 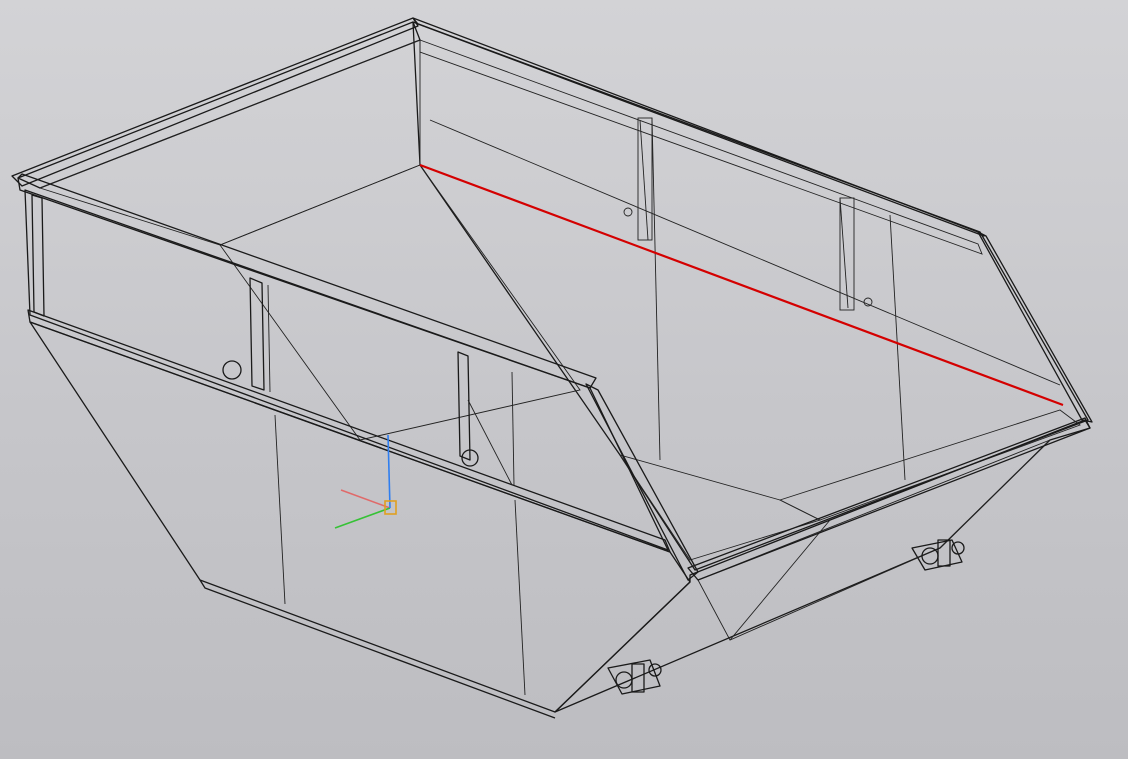 I want to click on back-stiffener, so click(x=645, y=179).